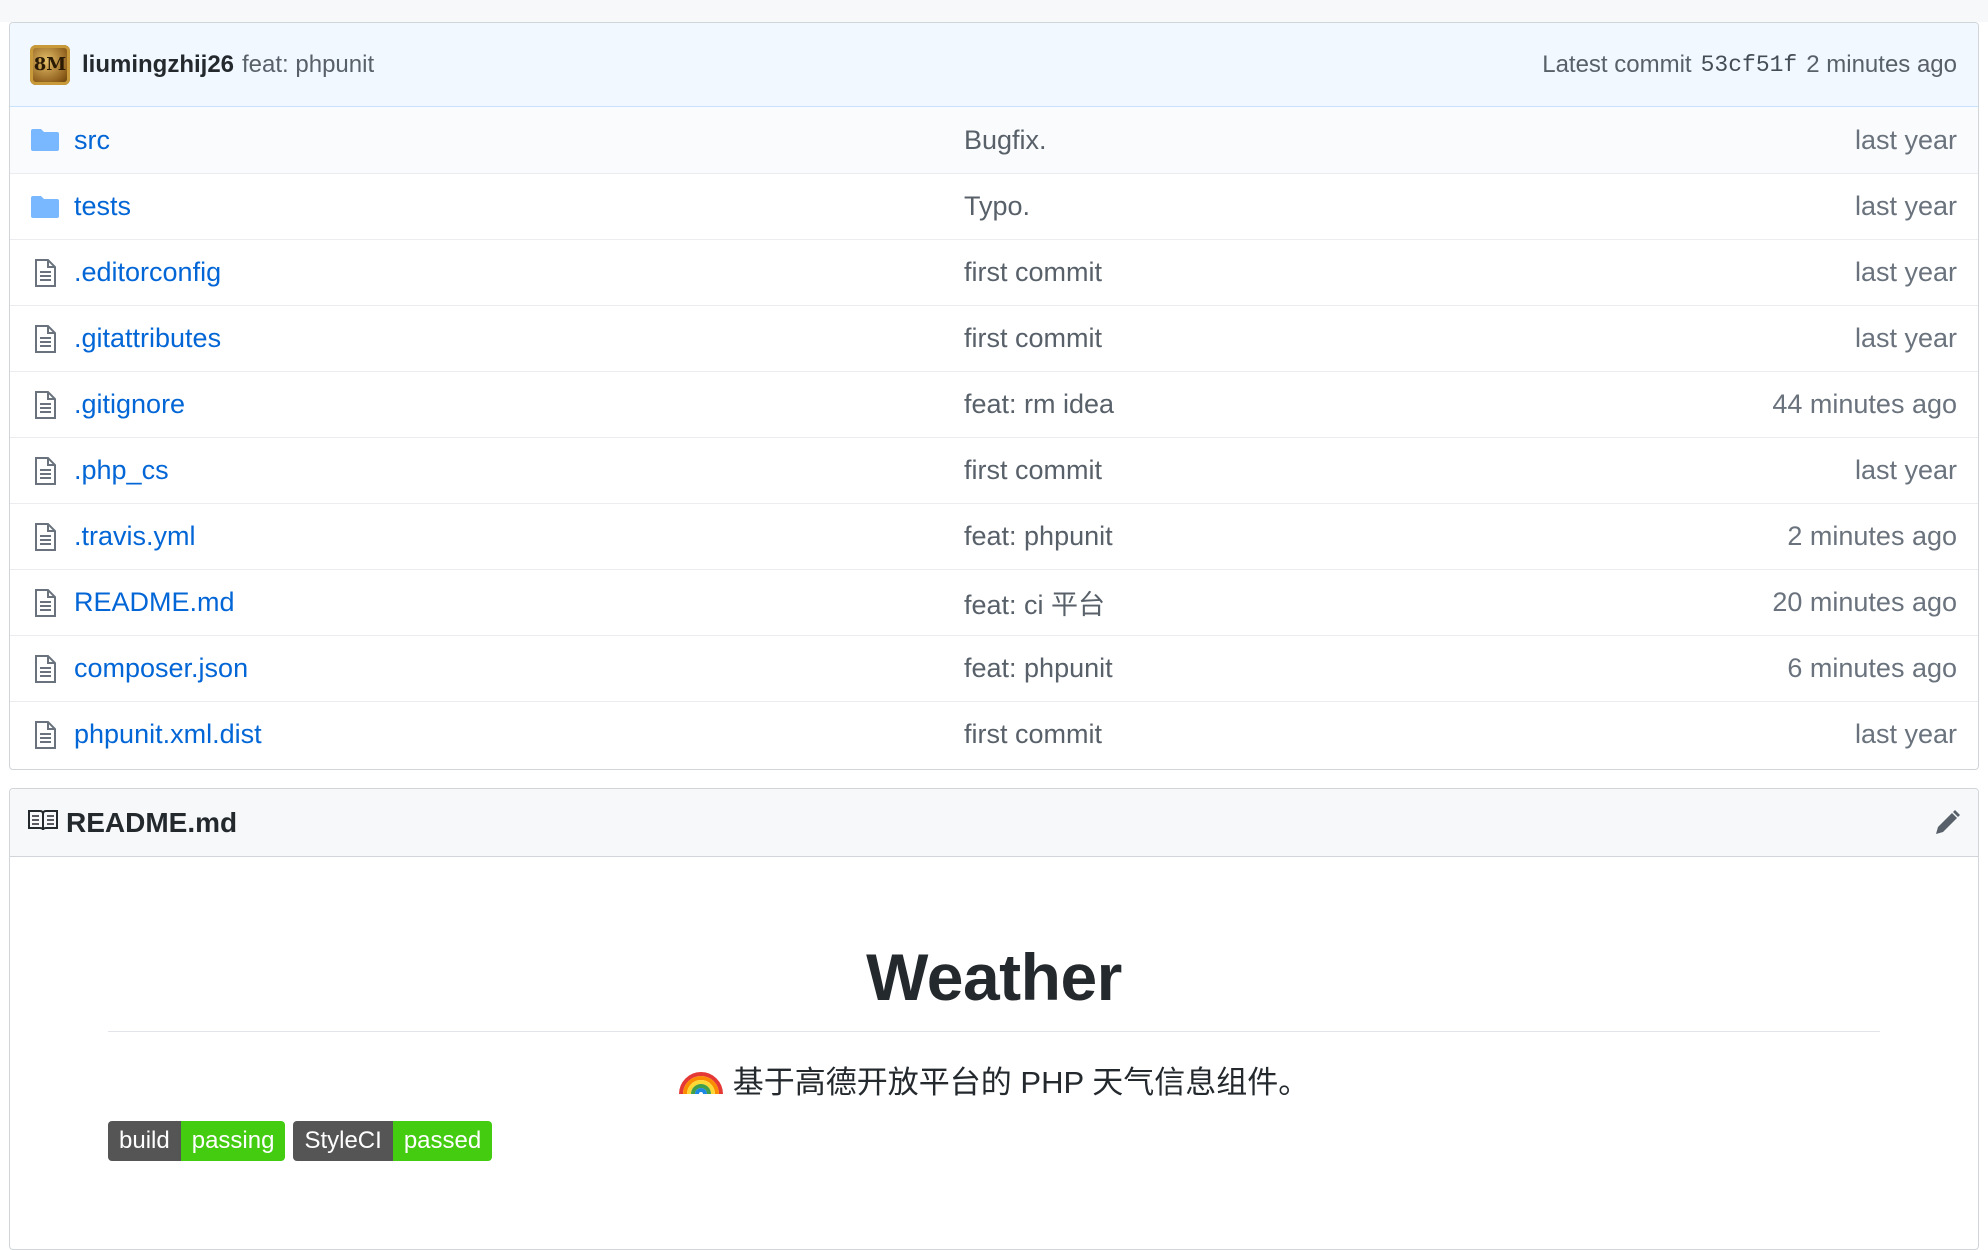 Image resolution: width=1988 pixels, height=1250 pixels. What do you see at coordinates (152, 822) in the screenshot?
I see `readme-filename: README.md` at bounding box center [152, 822].